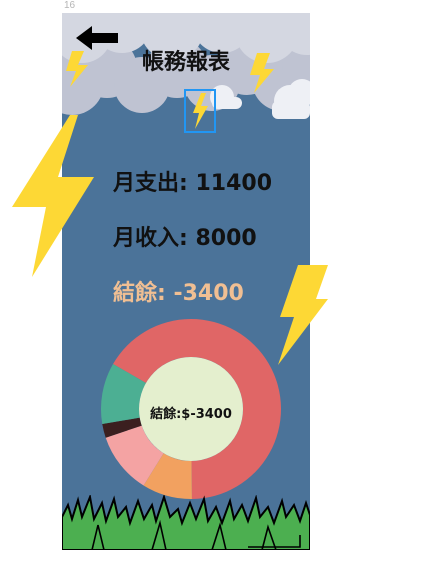  What do you see at coordinates (70, 5) in the screenshot?
I see `artboard-label: 16` at bounding box center [70, 5].